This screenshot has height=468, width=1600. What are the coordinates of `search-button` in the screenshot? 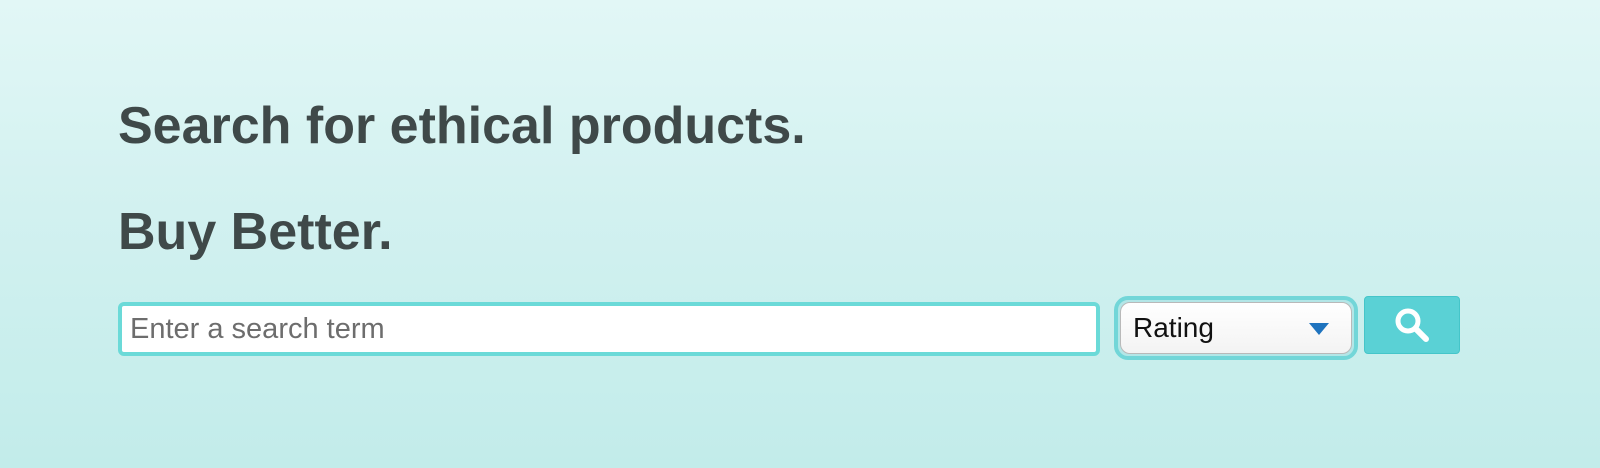 It's located at (1412, 325).